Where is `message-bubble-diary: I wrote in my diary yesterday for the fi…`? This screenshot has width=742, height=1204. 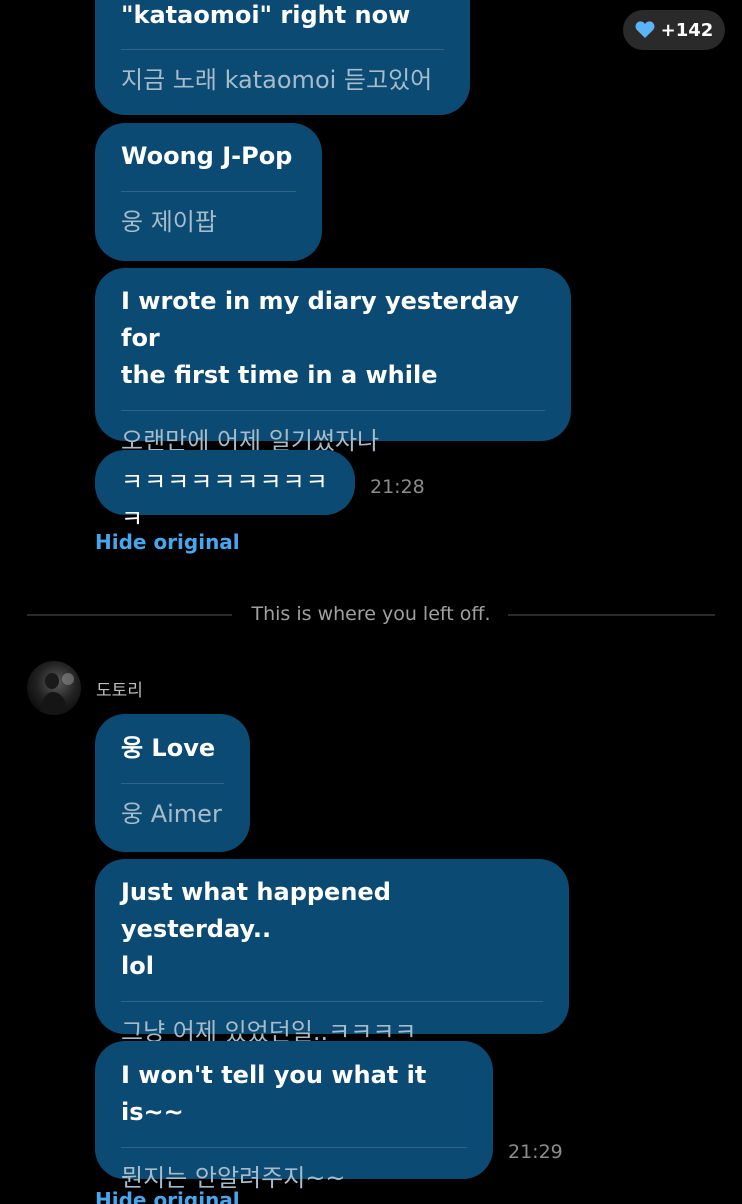
message-bubble-diary: I wrote in my diary yesterday for the fi… is located at coordinates (333, 361).